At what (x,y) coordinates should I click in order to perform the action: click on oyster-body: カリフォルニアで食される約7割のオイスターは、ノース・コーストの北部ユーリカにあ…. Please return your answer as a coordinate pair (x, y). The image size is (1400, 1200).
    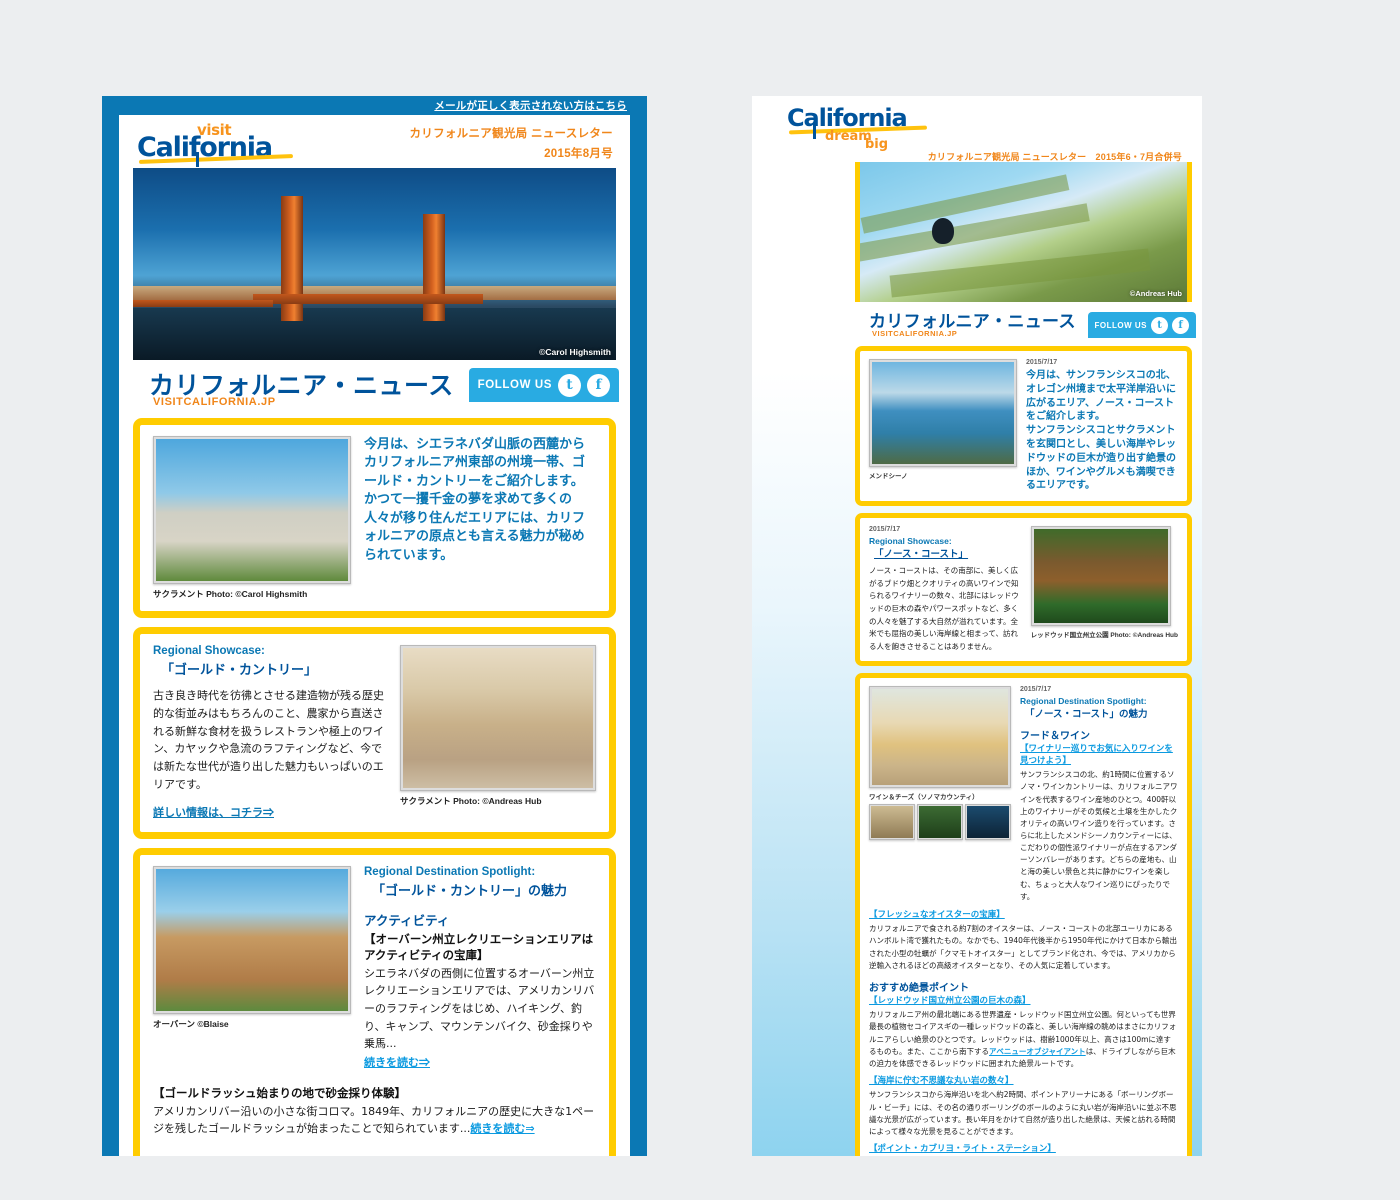
    Looking at the image, I should click on (1023, 947).